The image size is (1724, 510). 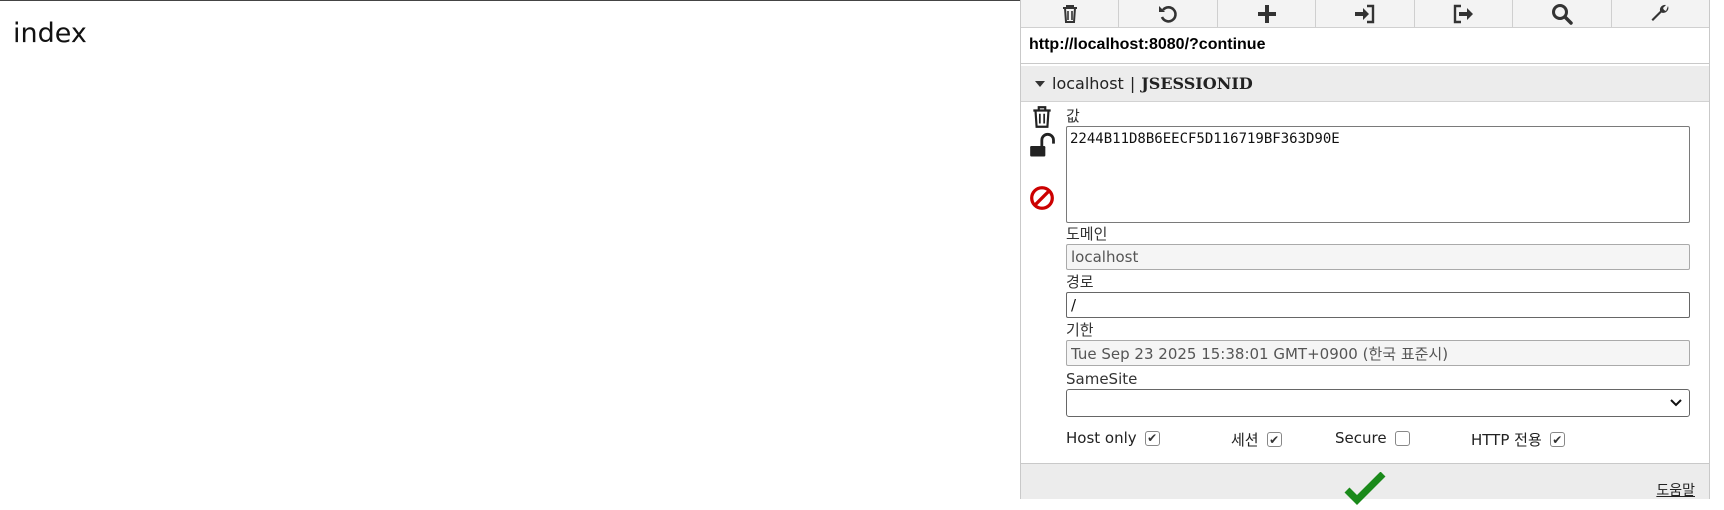 What do you see at coordinates (1361, 438) in the screenshot?
I see `secure-label: Secure` at bounding box center [1361, 438].